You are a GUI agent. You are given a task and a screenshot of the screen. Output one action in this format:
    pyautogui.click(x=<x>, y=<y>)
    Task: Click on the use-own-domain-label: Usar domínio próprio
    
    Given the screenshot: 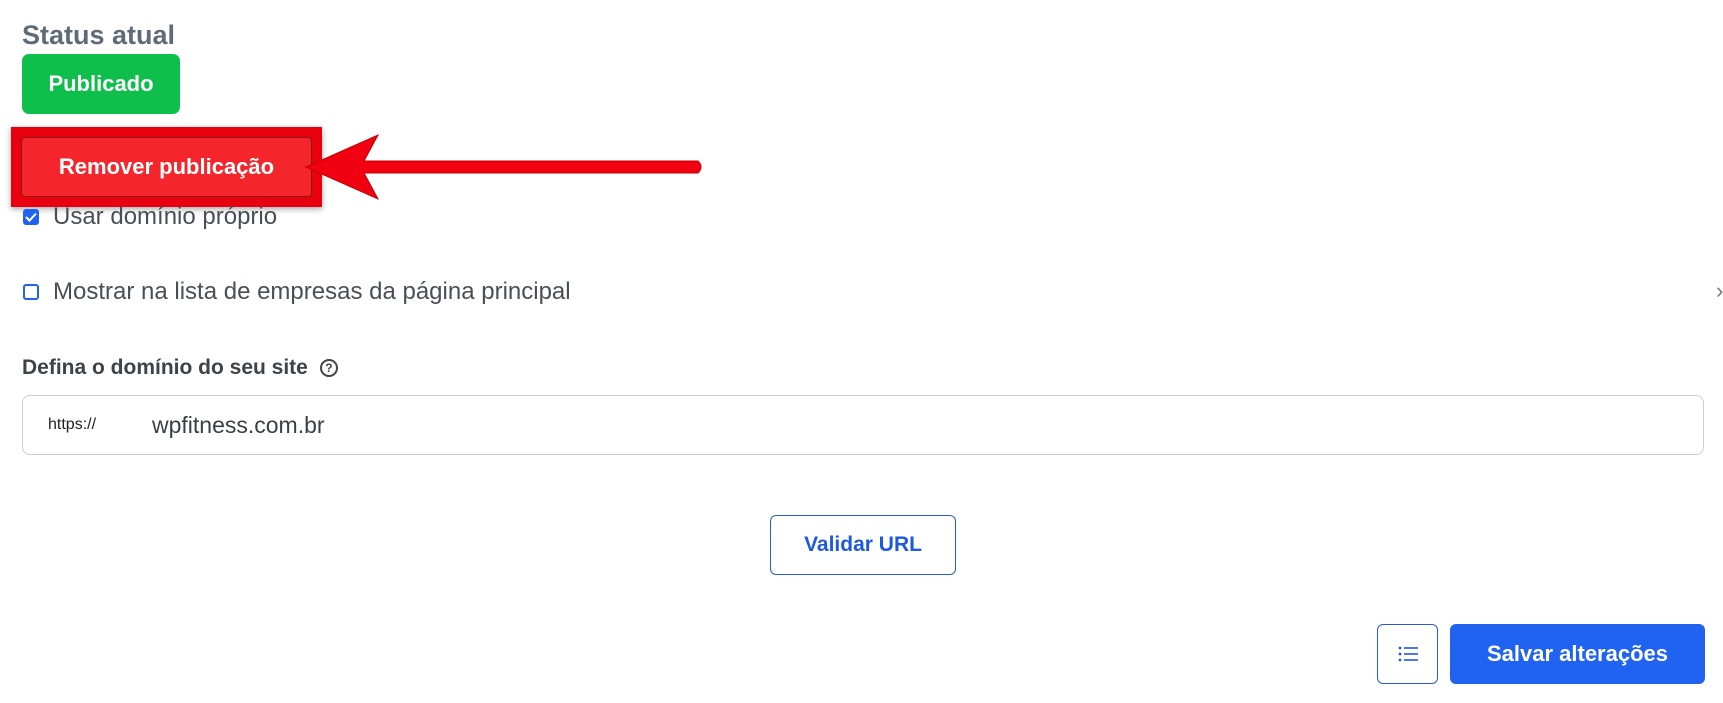 What is the action you would take?
    pyautogui.click(x=165, y=216)
    